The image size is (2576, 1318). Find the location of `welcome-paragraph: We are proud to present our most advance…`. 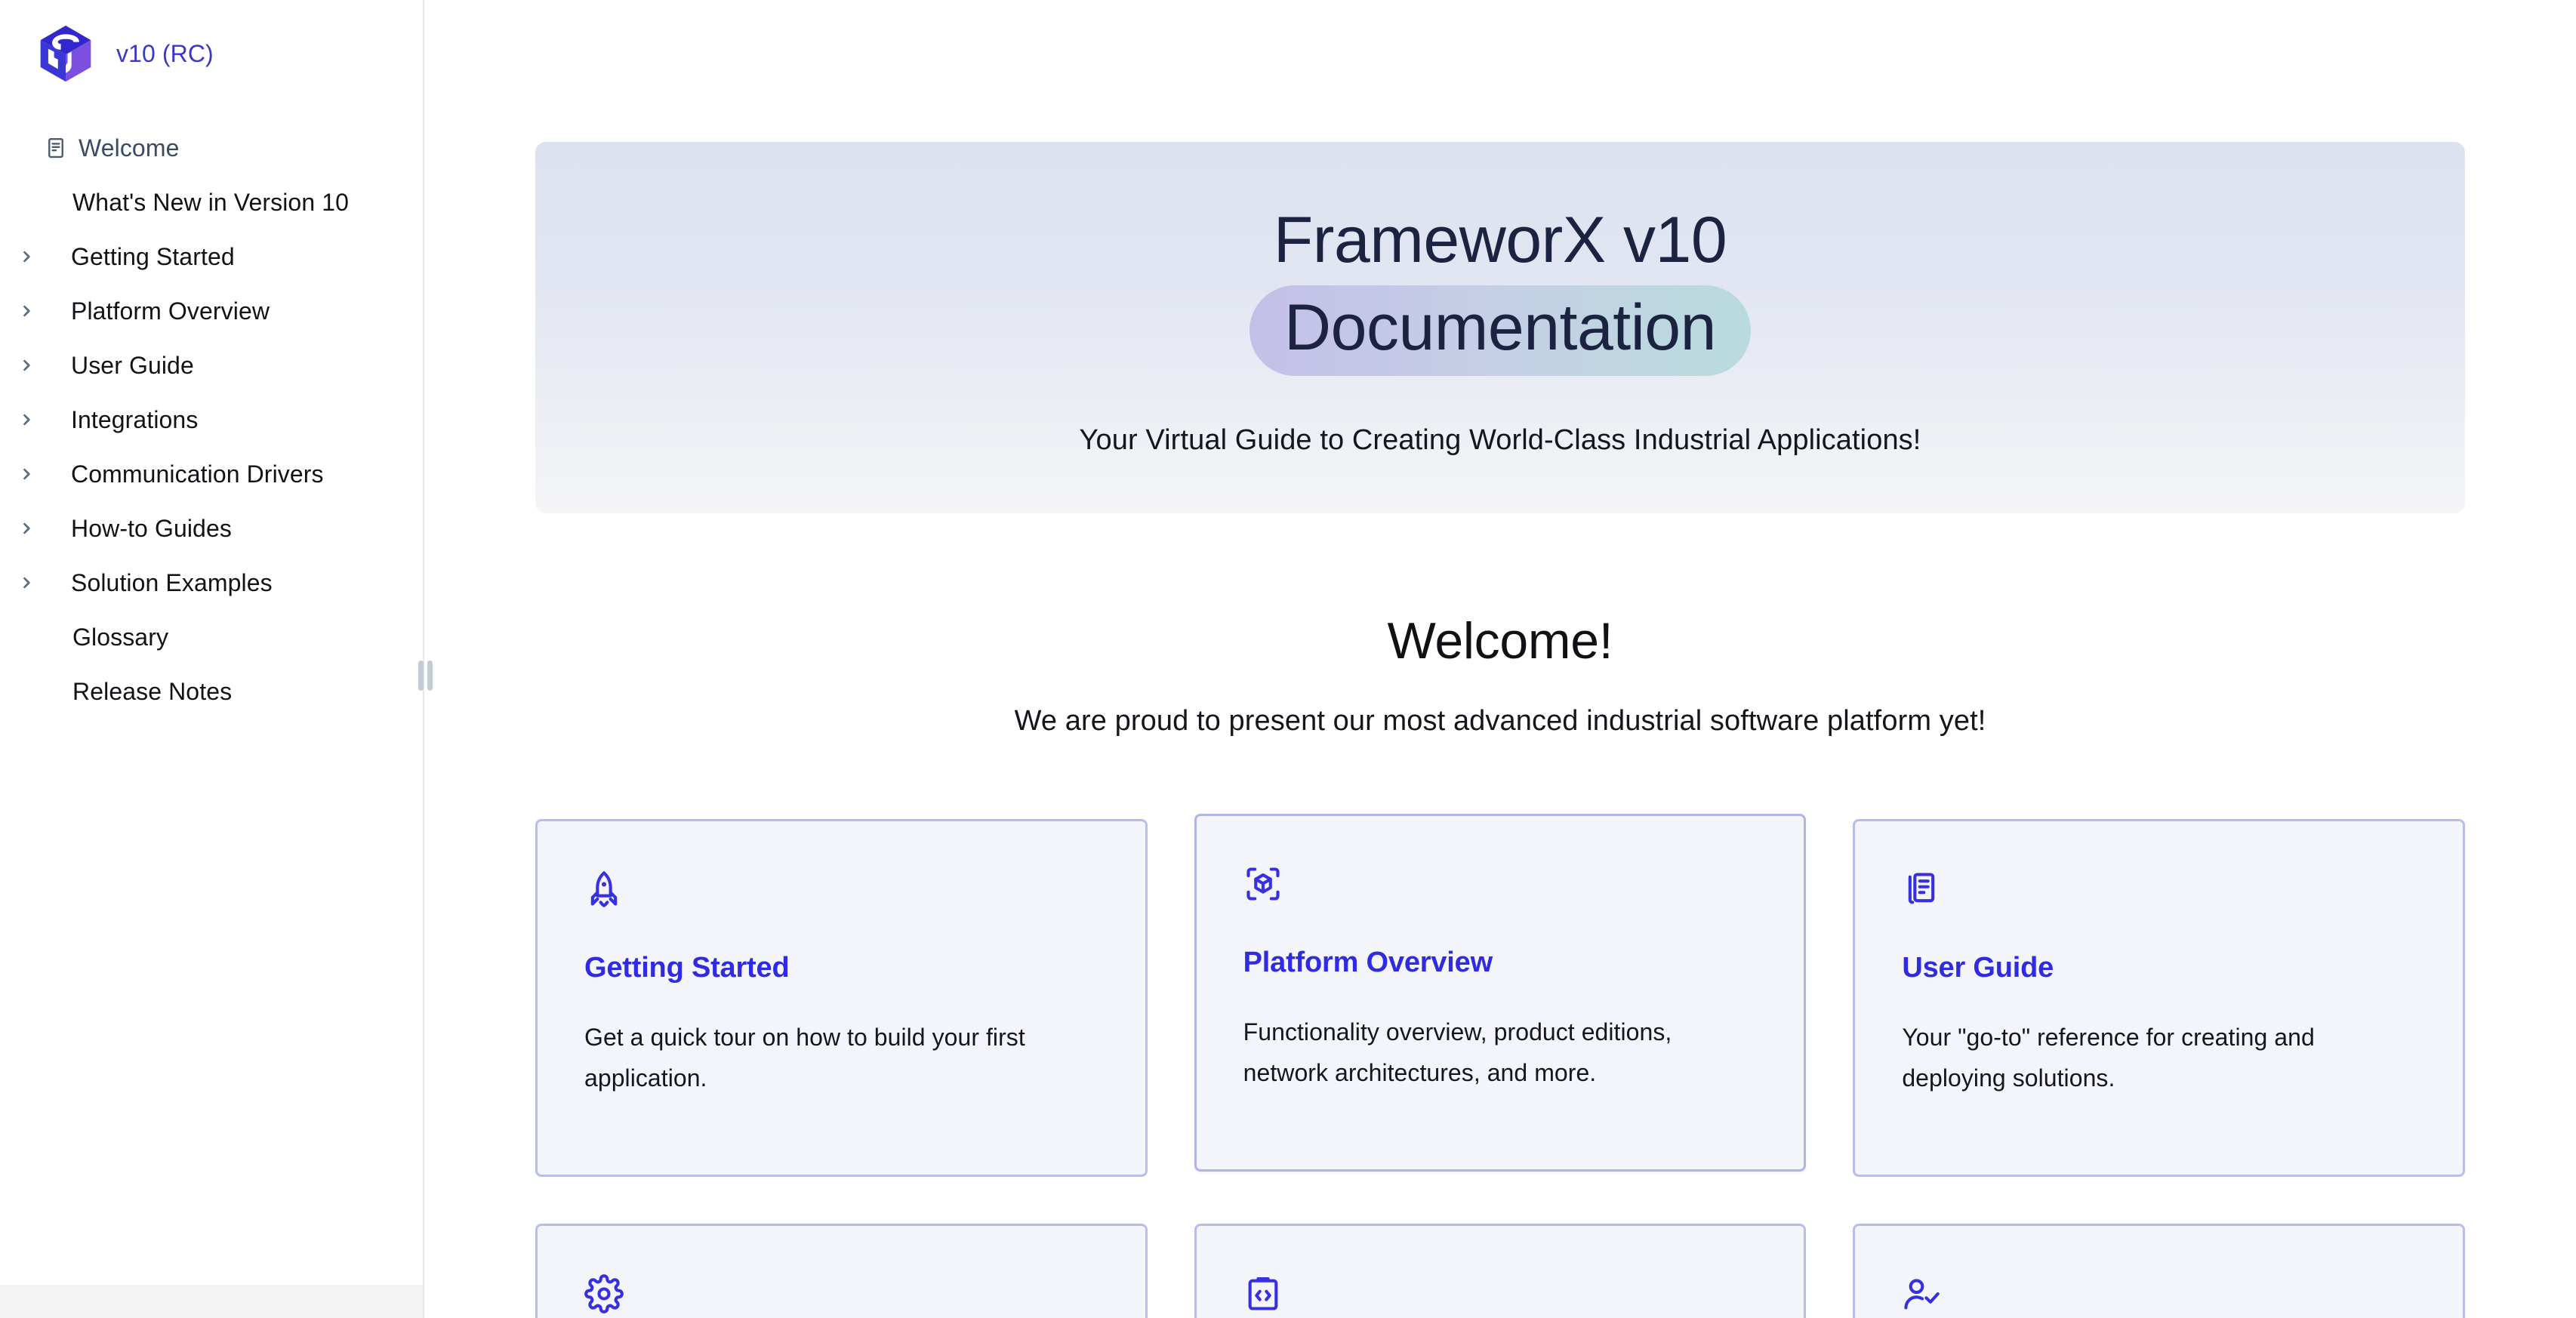

welcome-paragraph: We are proud to present our most advance… is located at coordinates (1500, 721).